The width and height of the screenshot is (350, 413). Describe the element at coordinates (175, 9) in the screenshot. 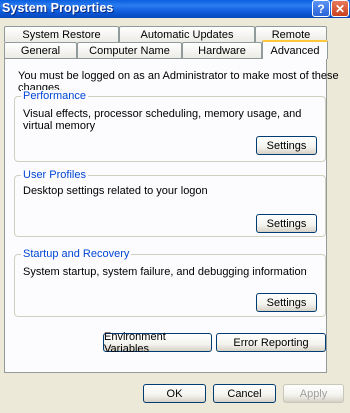

I see `title-bar: System Properties ? ✕` at that location.